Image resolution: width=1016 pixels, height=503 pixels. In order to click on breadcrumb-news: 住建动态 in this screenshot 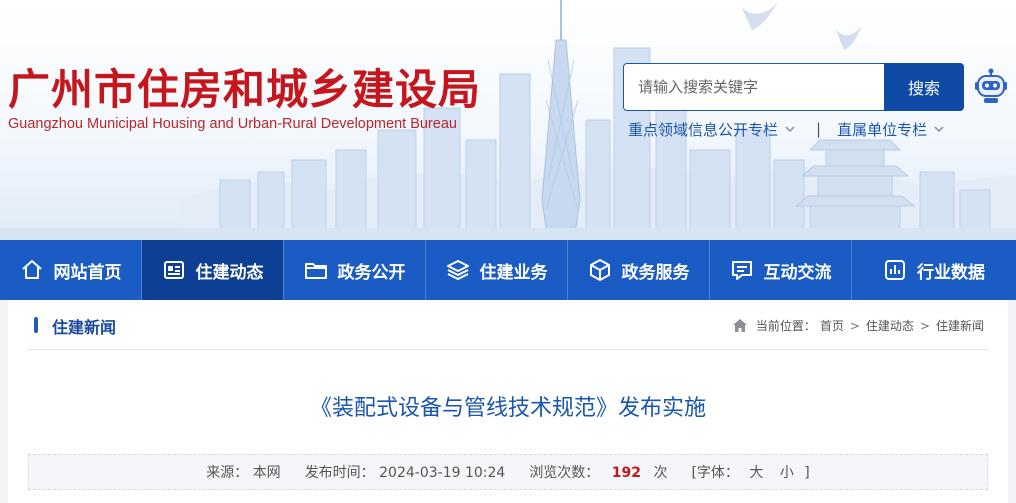, I will do `click(890, 325)`.